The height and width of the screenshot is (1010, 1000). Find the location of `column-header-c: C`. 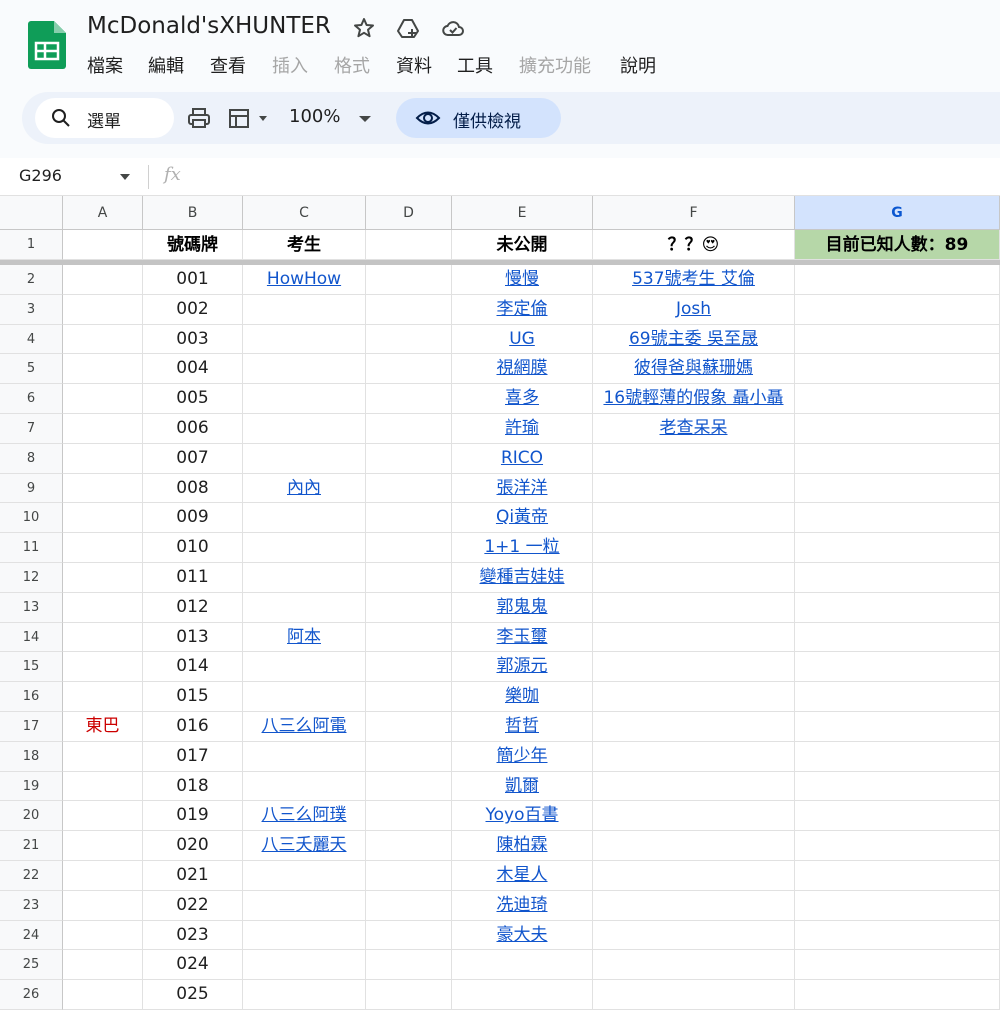

column-header-c: C is located at coordinates (304, 213).